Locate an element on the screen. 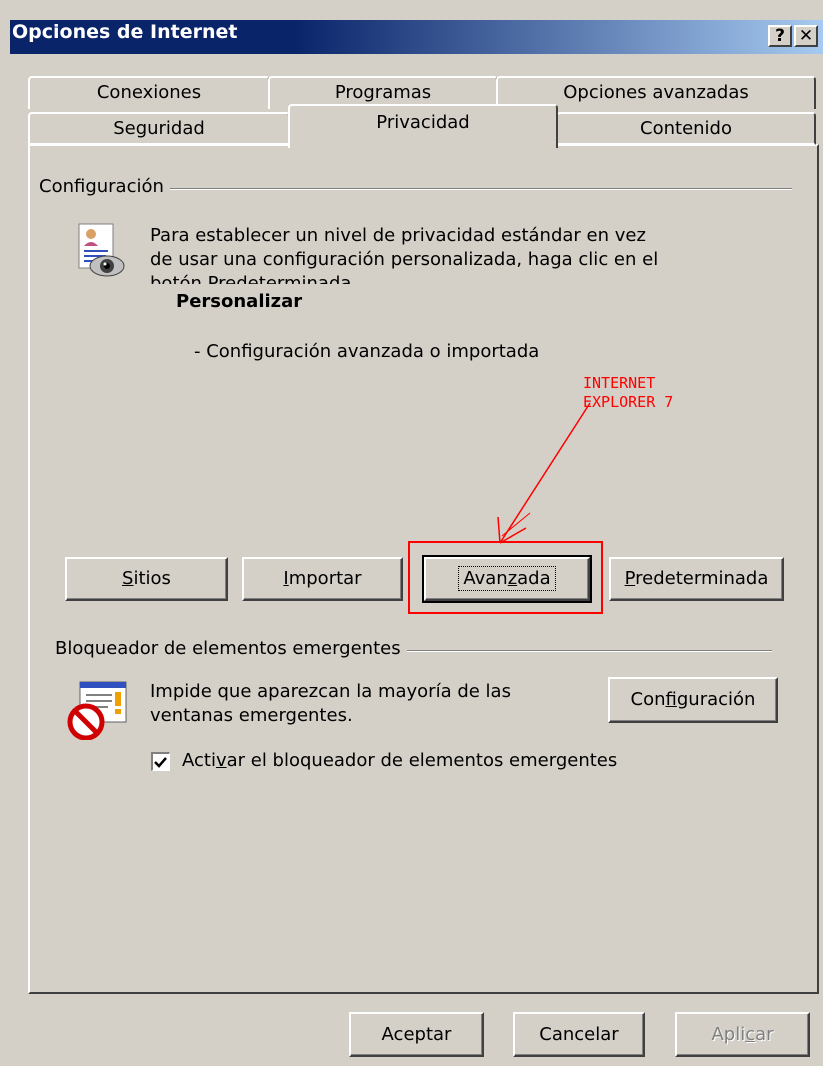 The image size is (823, 1066). config-group-label: Configuración is located at coordinates (104, 186).